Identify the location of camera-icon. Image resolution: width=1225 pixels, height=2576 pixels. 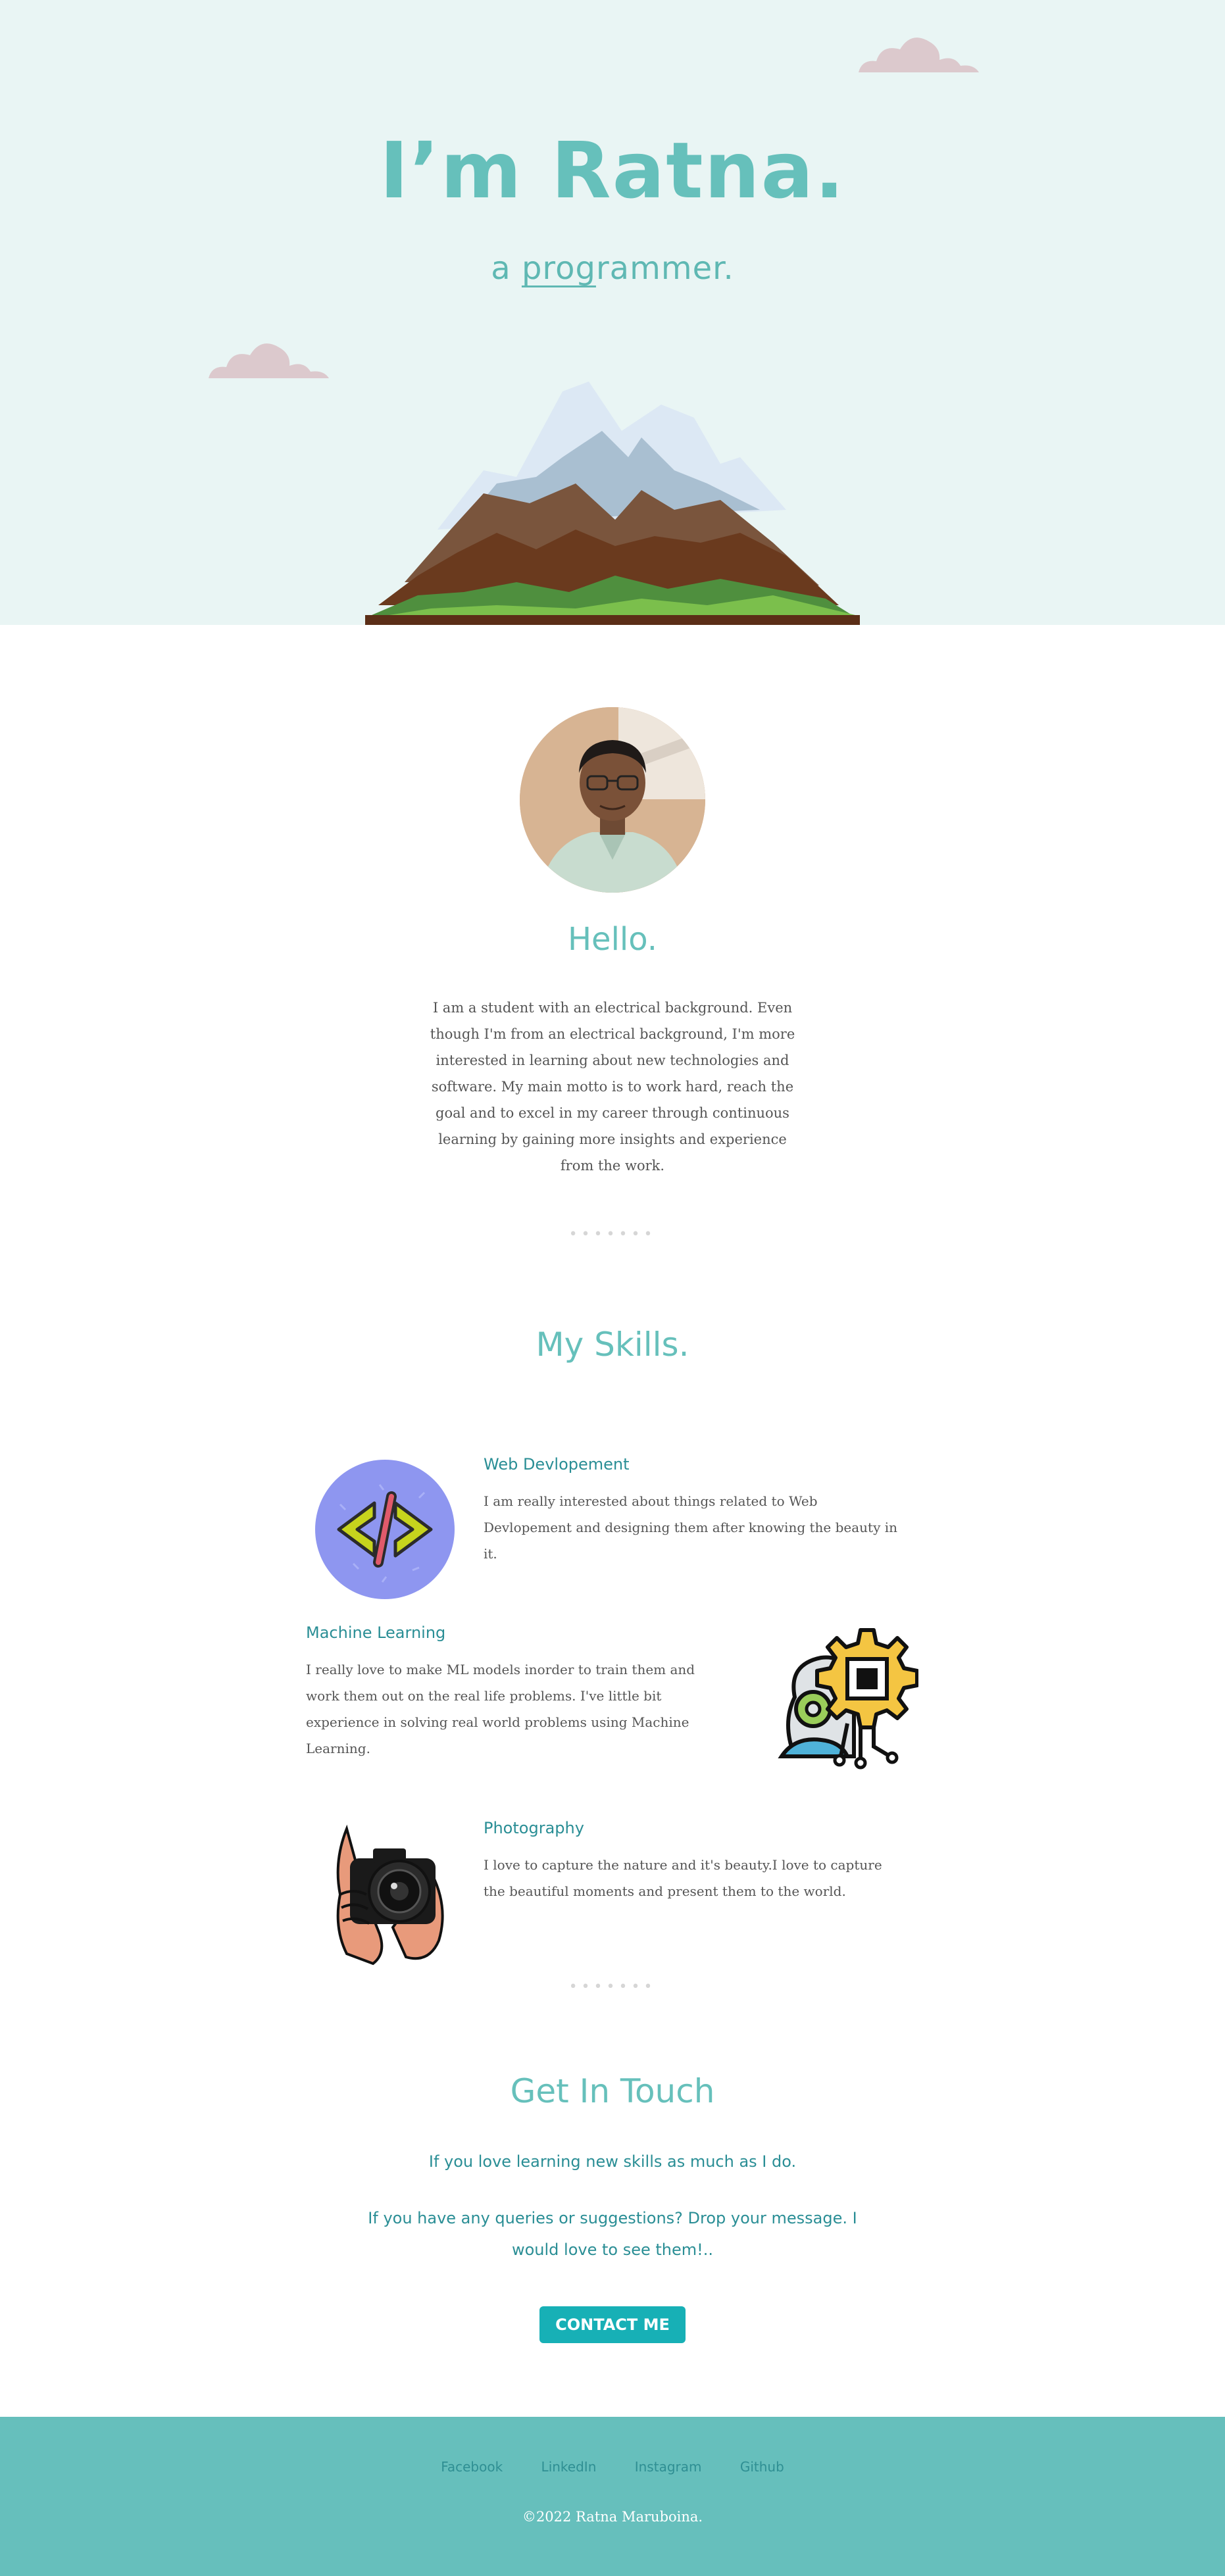
(390, 1895).